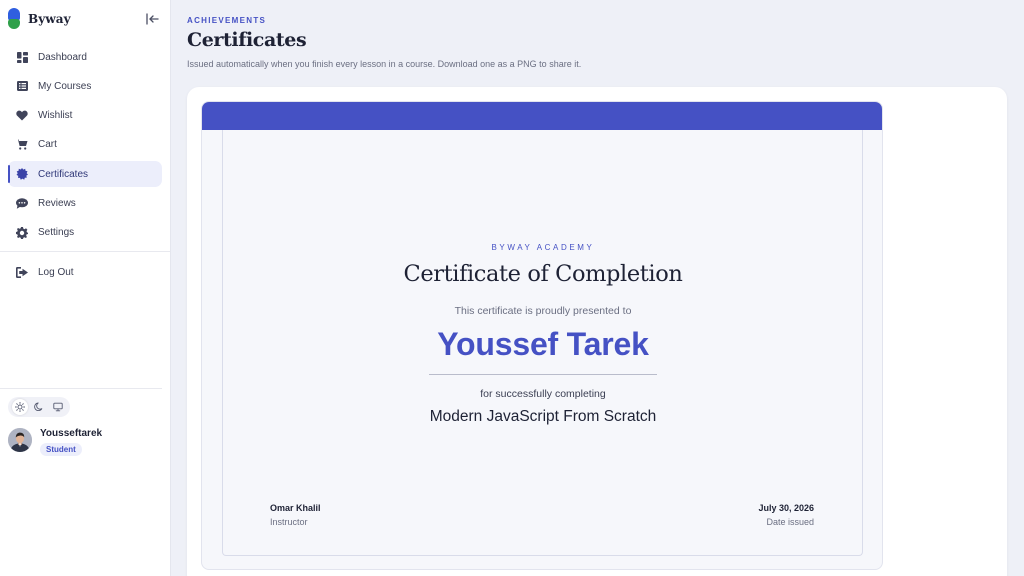 The height and width of the screenshot is (576, 1024). What do you see at coordinates (47, 145) in the screenshot?
I see `sidebar-item-label: Cart` at bounding box center [47, 145].